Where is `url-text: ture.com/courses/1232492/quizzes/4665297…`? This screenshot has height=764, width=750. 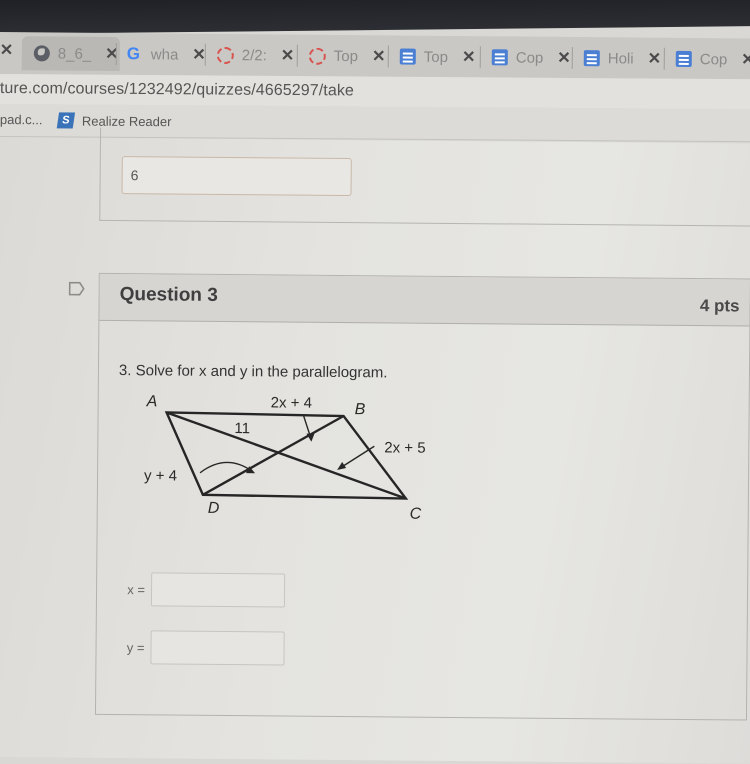 url-text: ture.com/courses/1232492/quizzes/4665297… is located at coordinates (177, 89).